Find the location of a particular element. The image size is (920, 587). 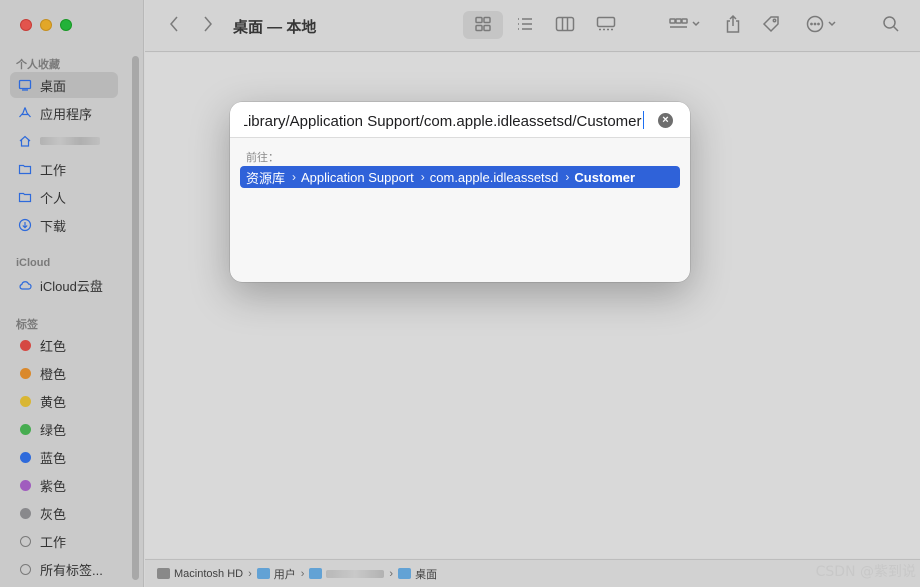

clear-input-button: × is located at coordinates (665, 120).